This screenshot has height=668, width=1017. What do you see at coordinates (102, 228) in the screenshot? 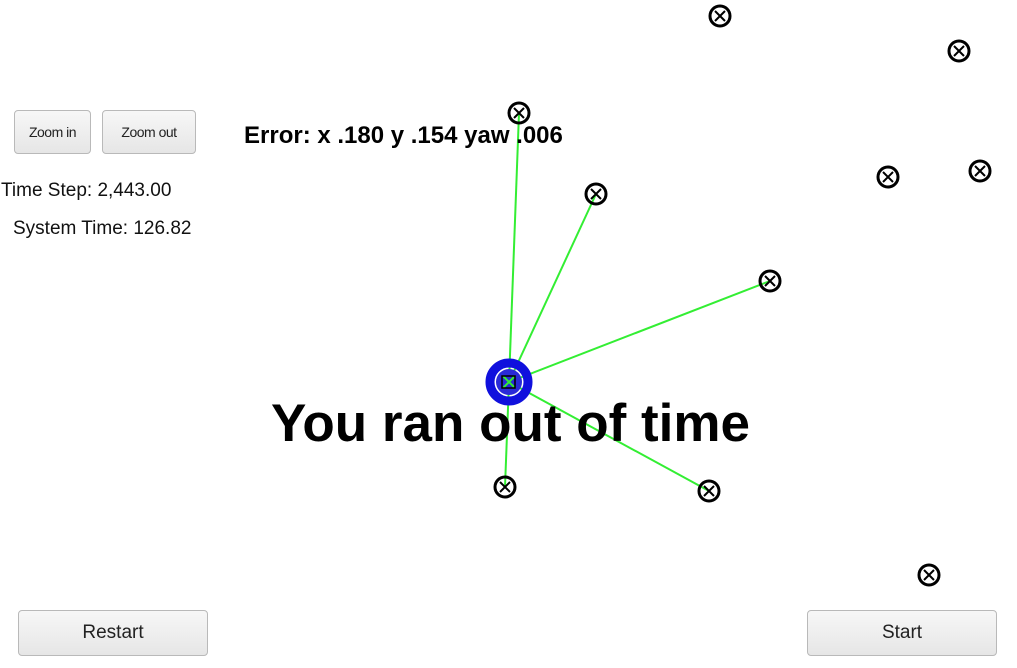
I see `system-time-readout: System Time: 126.82` at bounding box center [102, 228].